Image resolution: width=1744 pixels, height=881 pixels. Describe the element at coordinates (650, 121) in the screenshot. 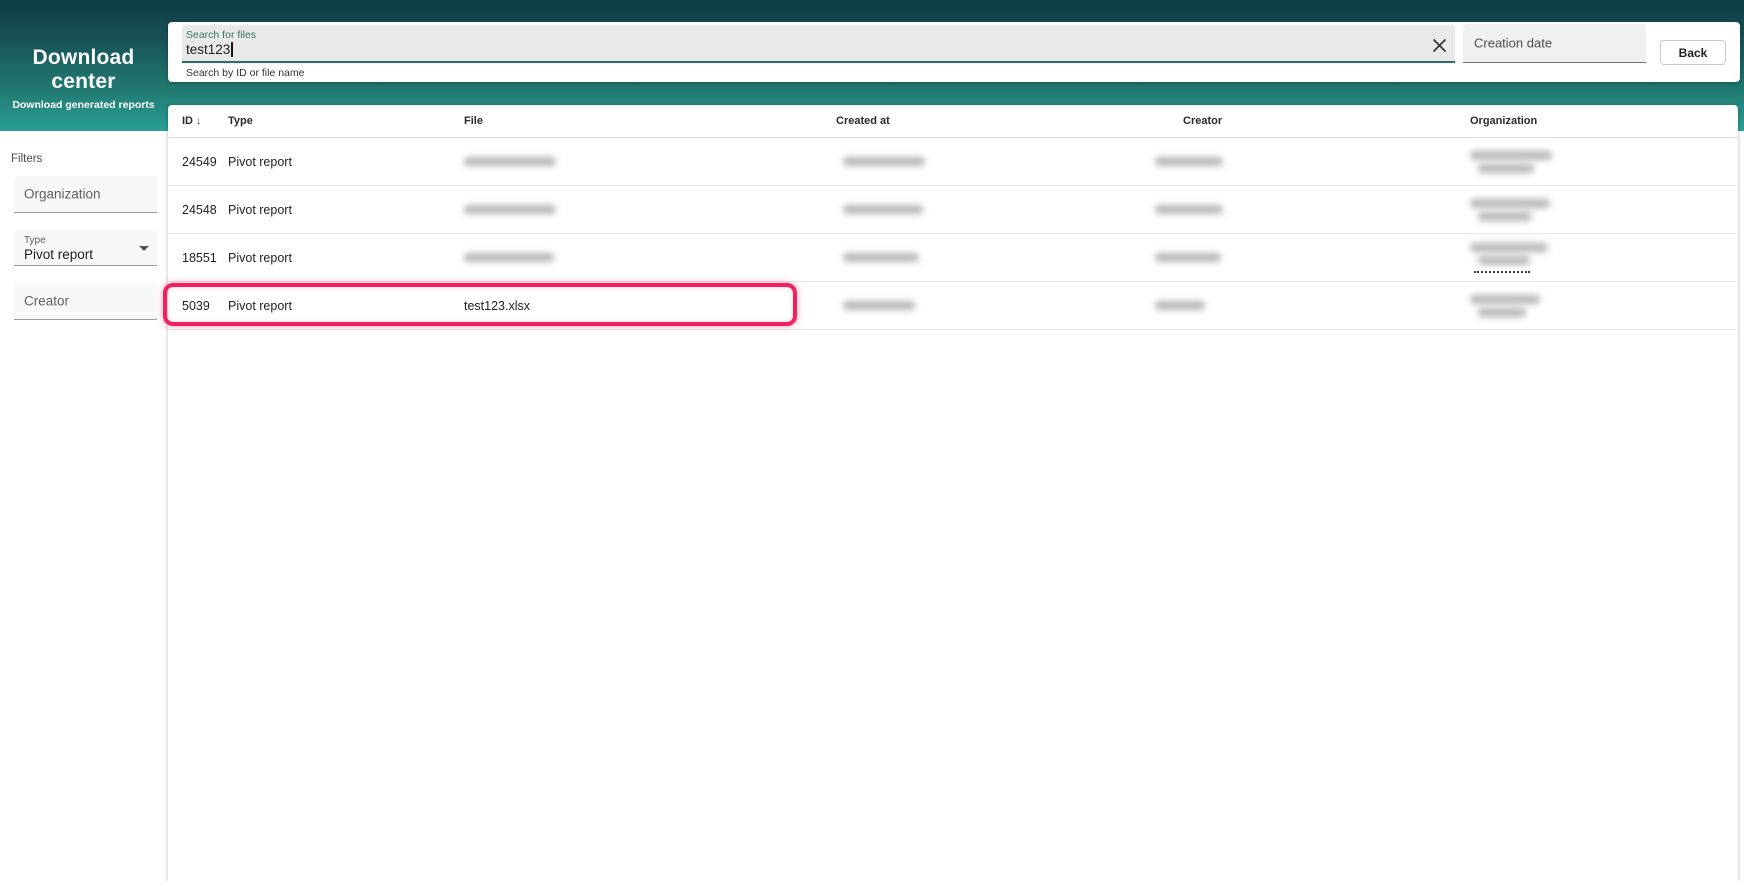

I see `column-header-file: File` at that location.